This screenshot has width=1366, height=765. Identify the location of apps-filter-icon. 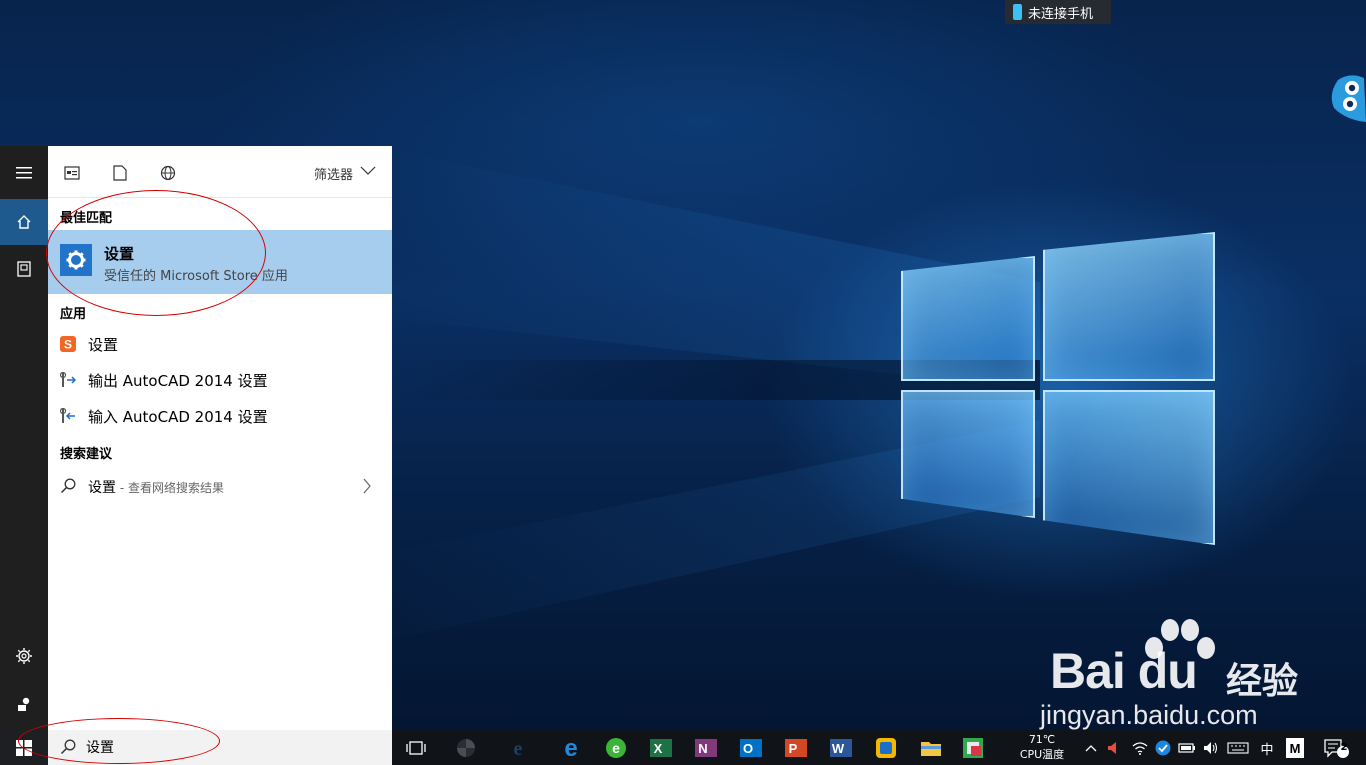
(72, 173).